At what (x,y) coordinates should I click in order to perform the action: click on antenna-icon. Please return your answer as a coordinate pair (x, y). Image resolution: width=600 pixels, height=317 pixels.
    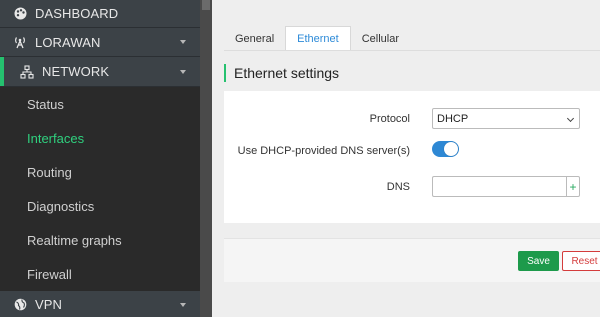
    Looking at the image, I should click on (20, 42).